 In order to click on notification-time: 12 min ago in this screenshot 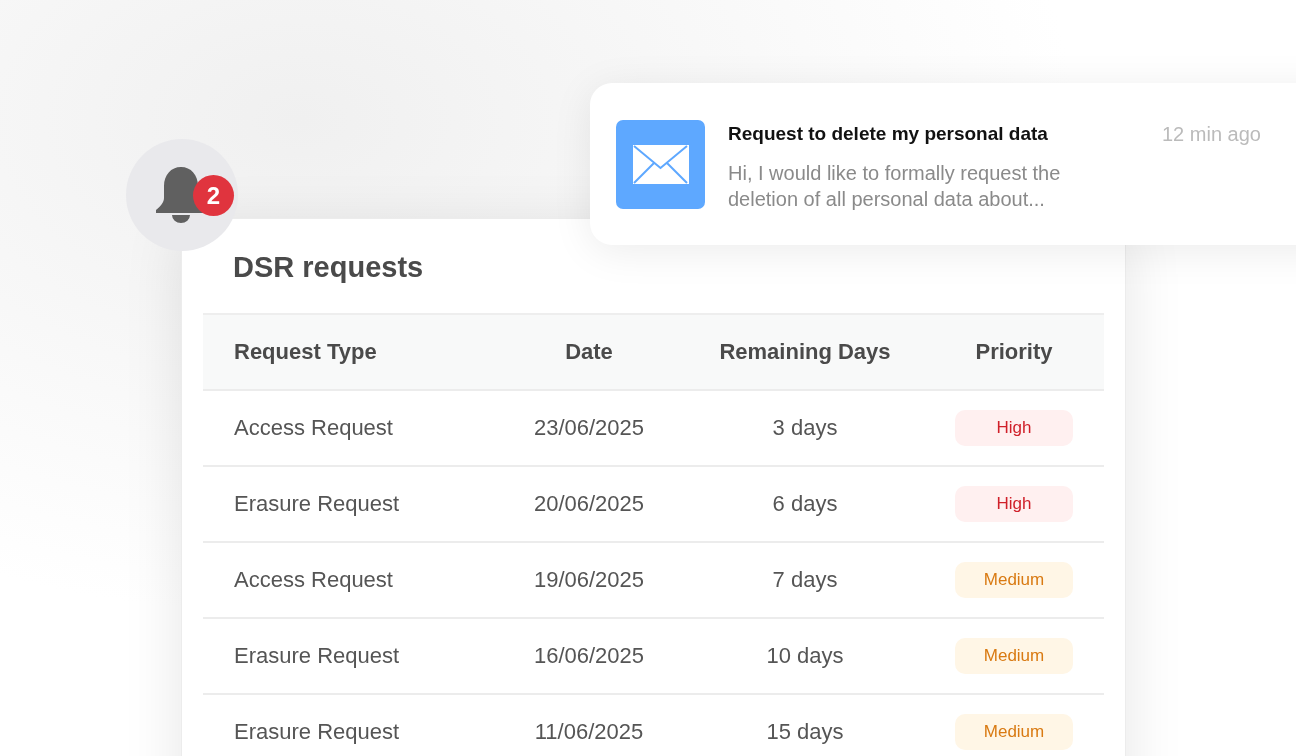, I will do `click(1211, 134)`.